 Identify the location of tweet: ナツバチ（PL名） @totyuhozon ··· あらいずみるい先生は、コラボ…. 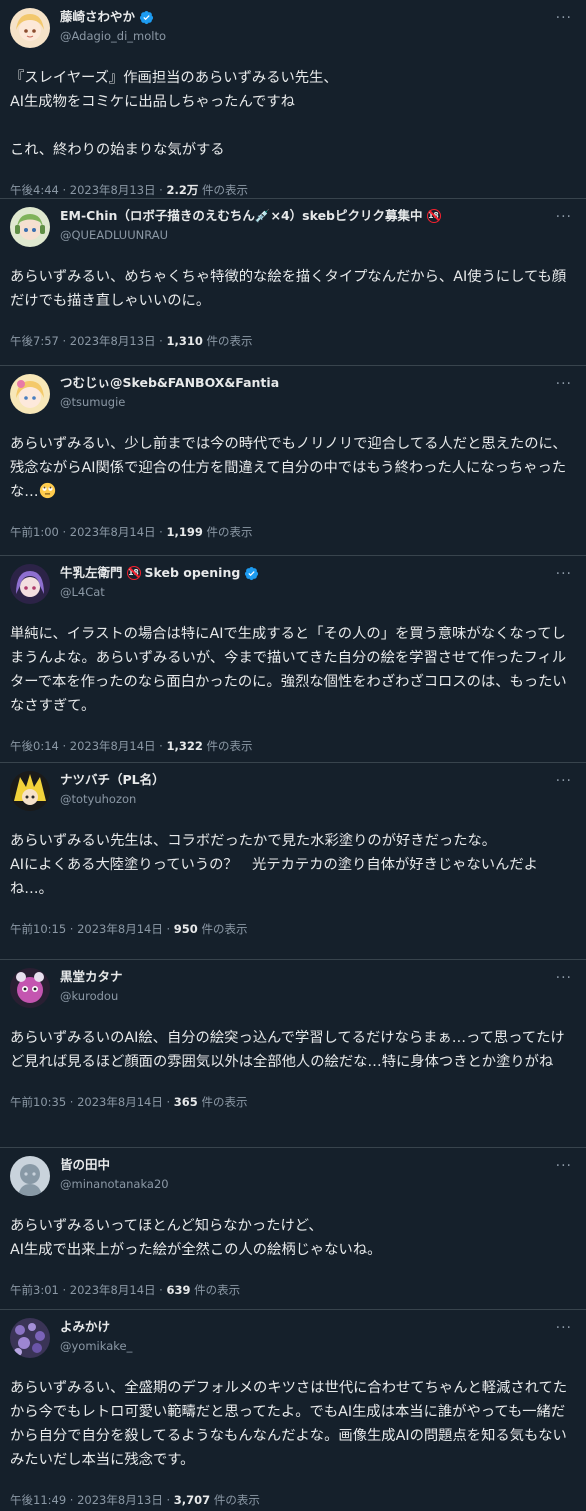
(293, 861).